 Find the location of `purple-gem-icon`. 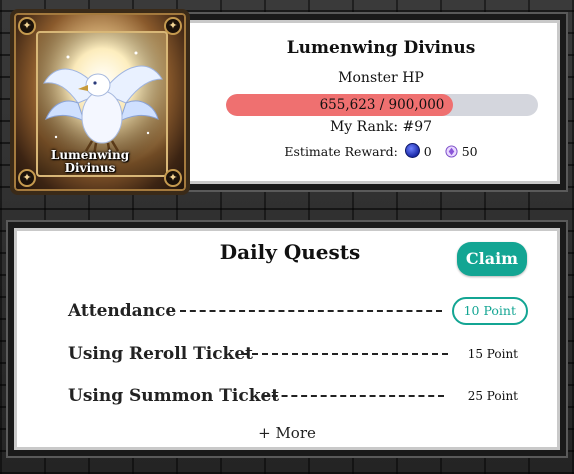

purple-gem-icon is located at coordinates (451, 151).